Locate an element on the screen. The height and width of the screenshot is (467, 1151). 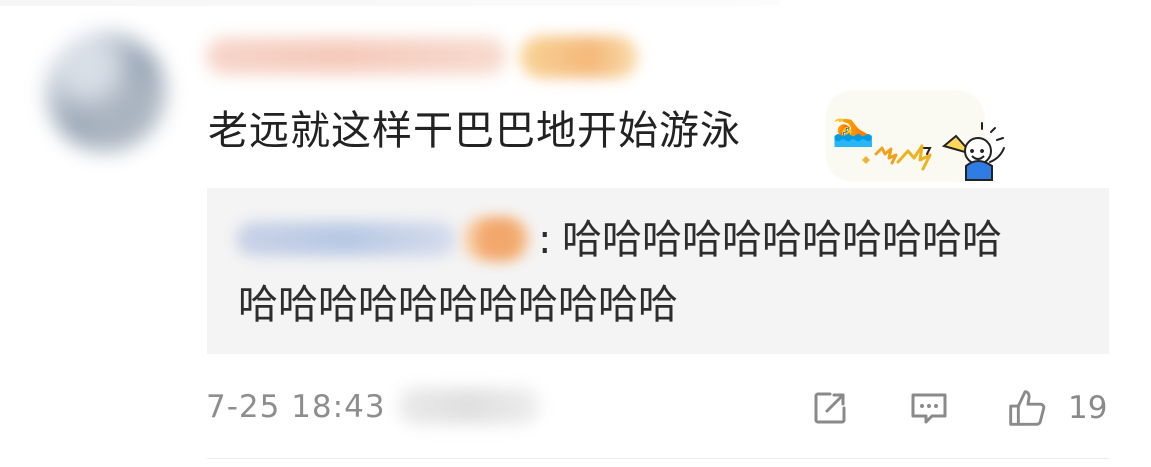
comment-text: 老远就这样干巴巴地开始游泳 is located at coordinates (474, 131).